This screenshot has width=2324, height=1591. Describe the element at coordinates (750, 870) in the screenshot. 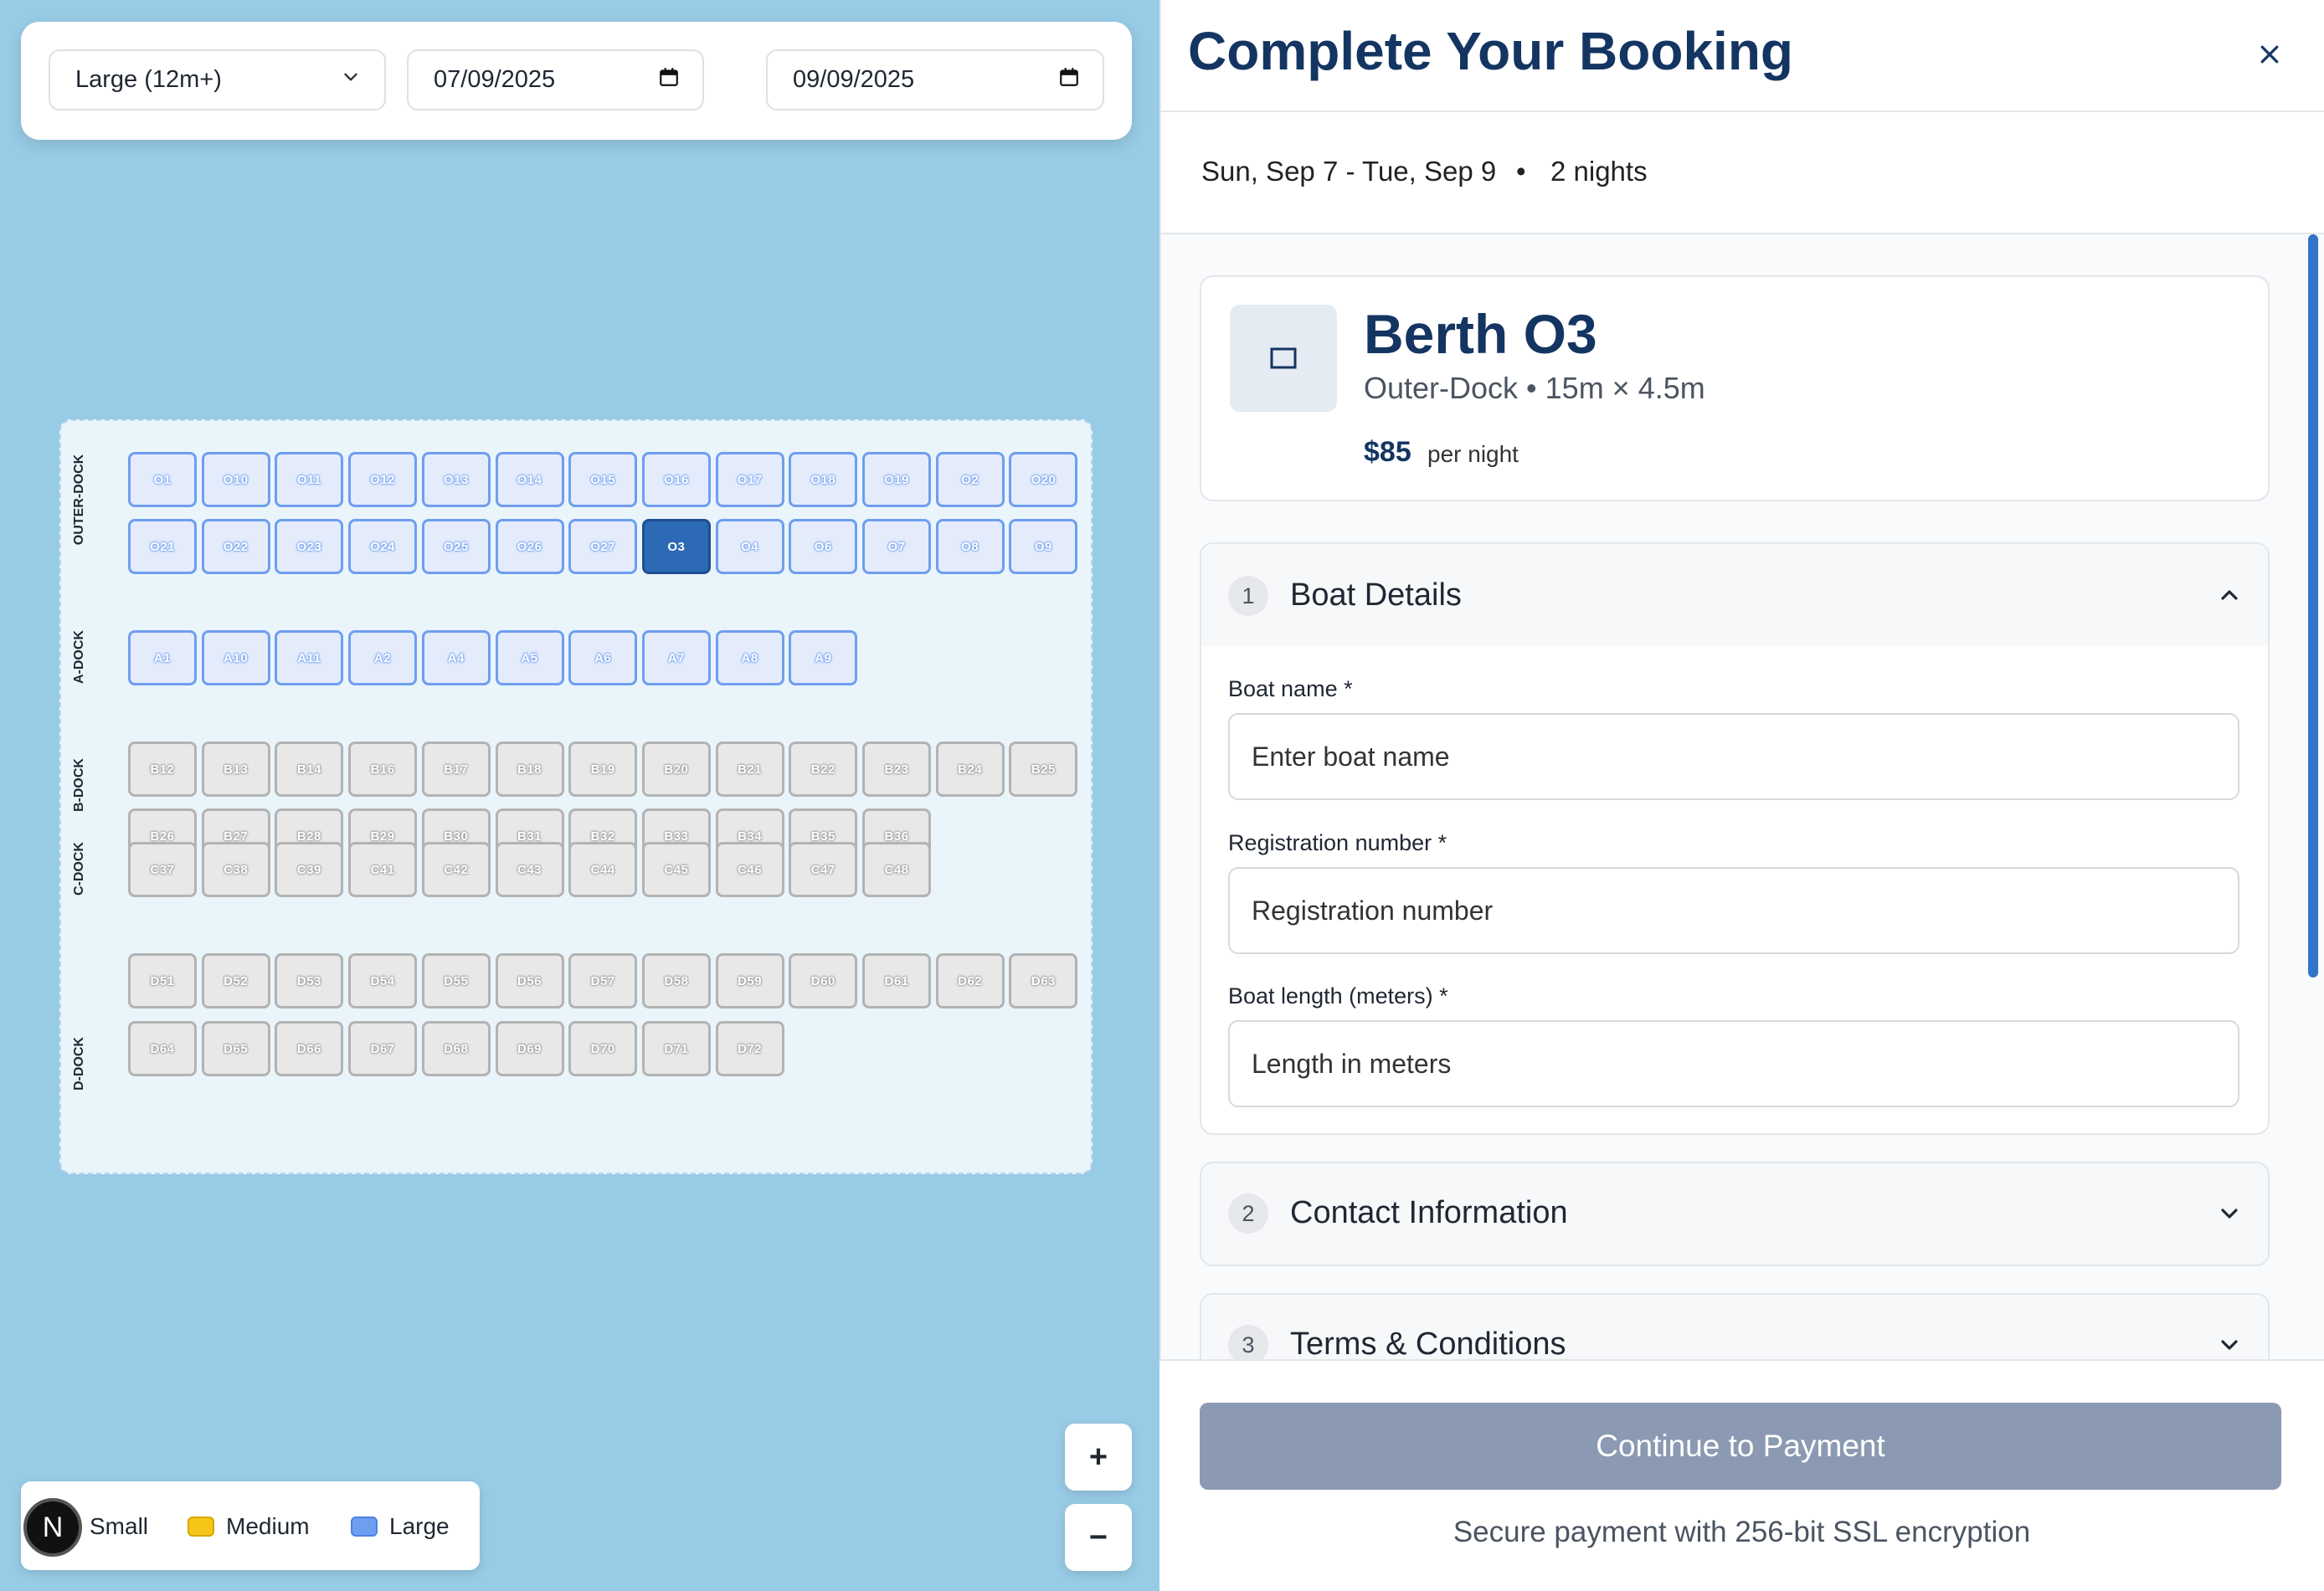

I see `berth-c46: C46` at that location.